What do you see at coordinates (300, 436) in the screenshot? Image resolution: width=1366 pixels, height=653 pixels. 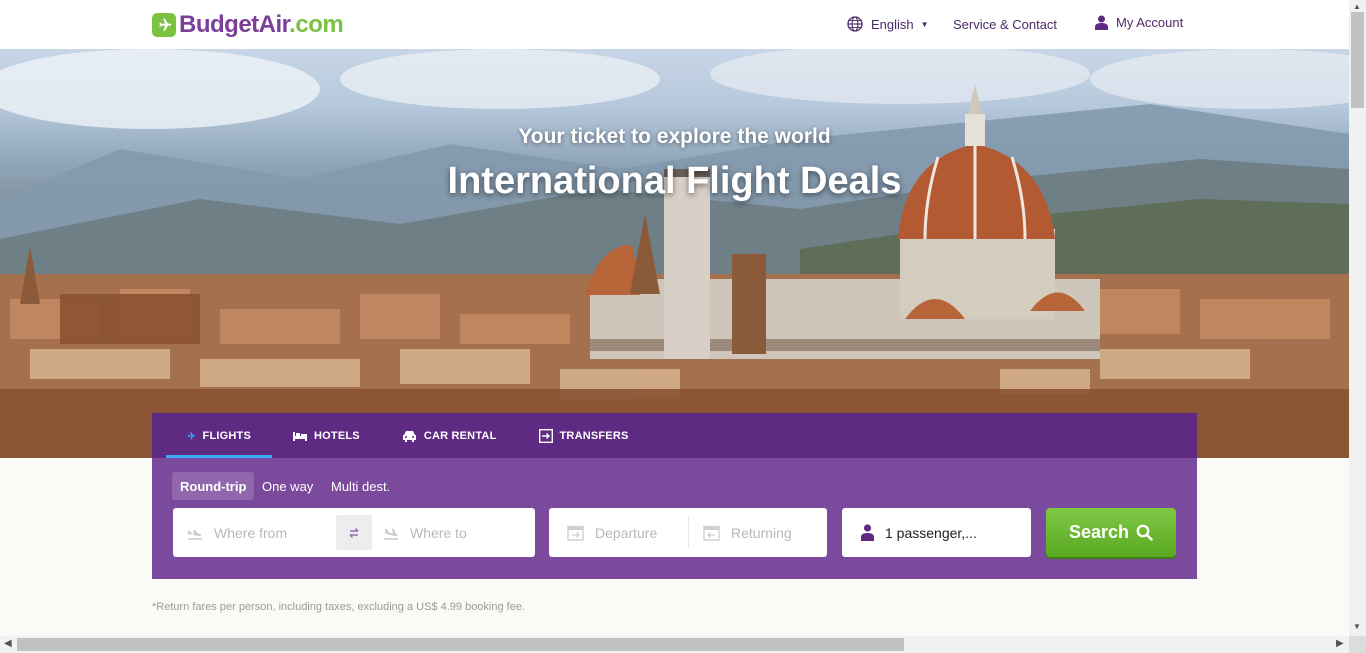 I see `bed-icon` at bounding box center [300, 436].